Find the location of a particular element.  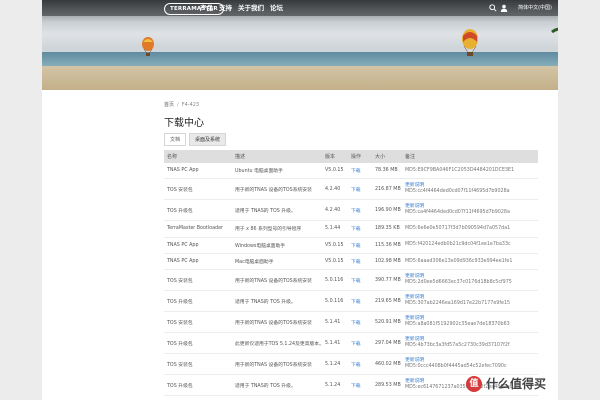

top-nav-bar is located at coordinates (300, 8).